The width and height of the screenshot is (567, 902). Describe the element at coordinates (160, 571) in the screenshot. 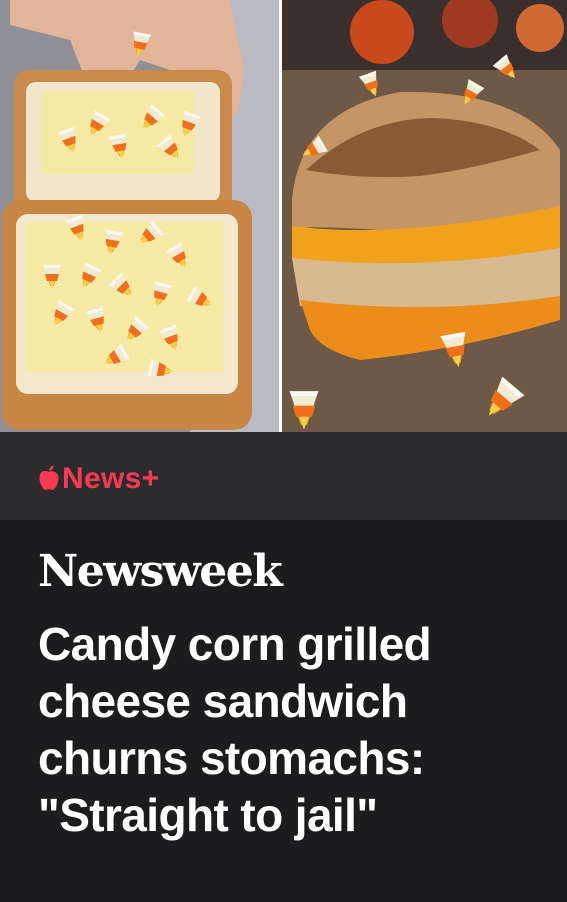

I see `publisher-name: Newsweek` at that location.